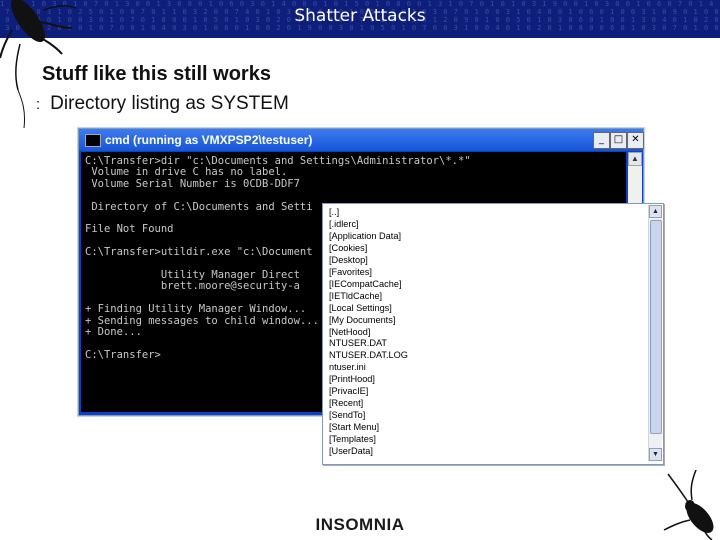  Describe the element at coordinates (484, 440) in the screenshot. I see `listbox-item: [Templates]` at that location.